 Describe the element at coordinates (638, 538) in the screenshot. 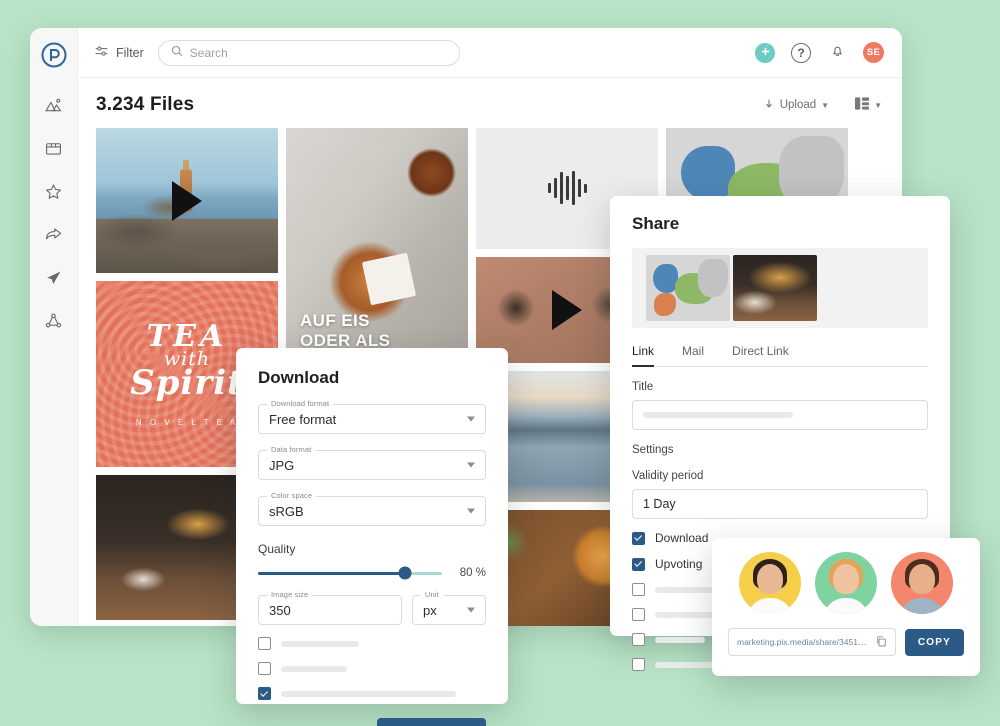

I see `share-download-checkbox` at that location.